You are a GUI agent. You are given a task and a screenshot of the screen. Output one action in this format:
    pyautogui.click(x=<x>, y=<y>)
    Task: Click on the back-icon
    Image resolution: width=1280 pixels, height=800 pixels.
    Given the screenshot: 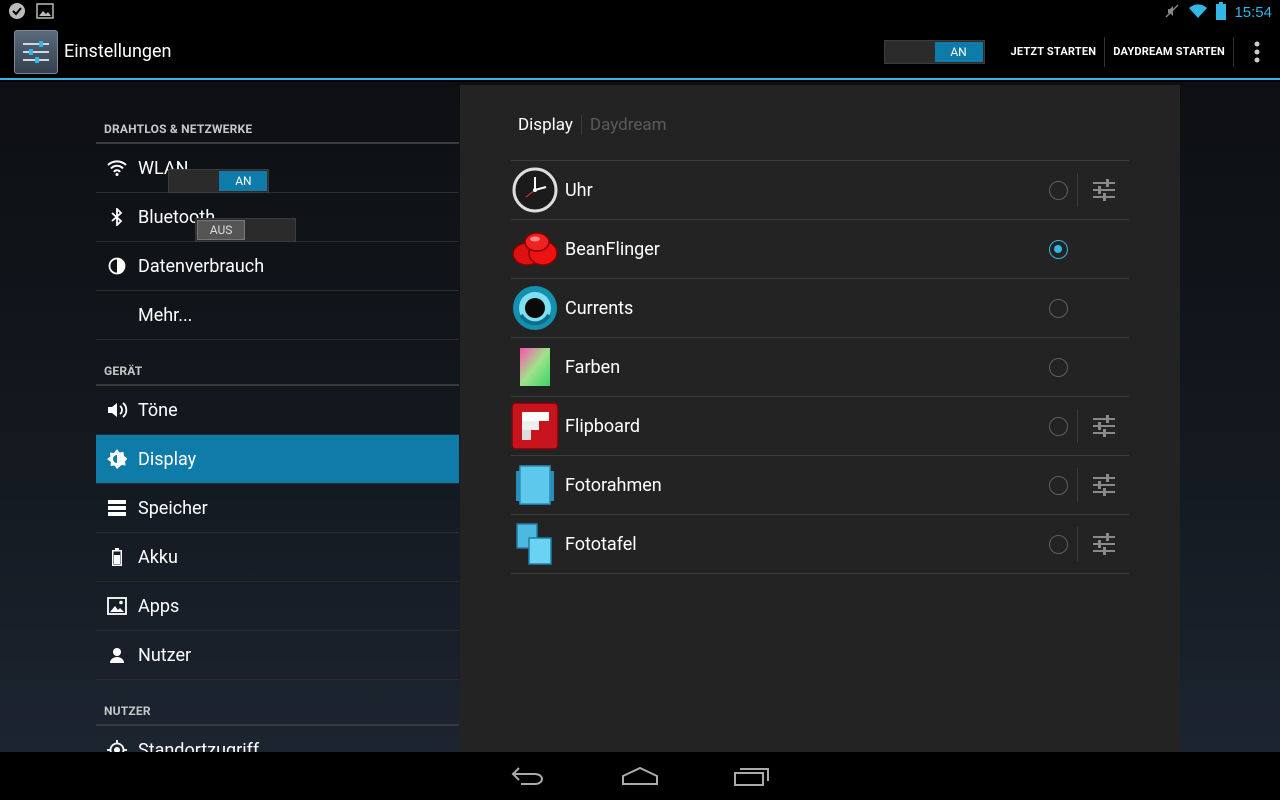 What is the action you would take?
    pyautogui.click(x=528, y=776)
    